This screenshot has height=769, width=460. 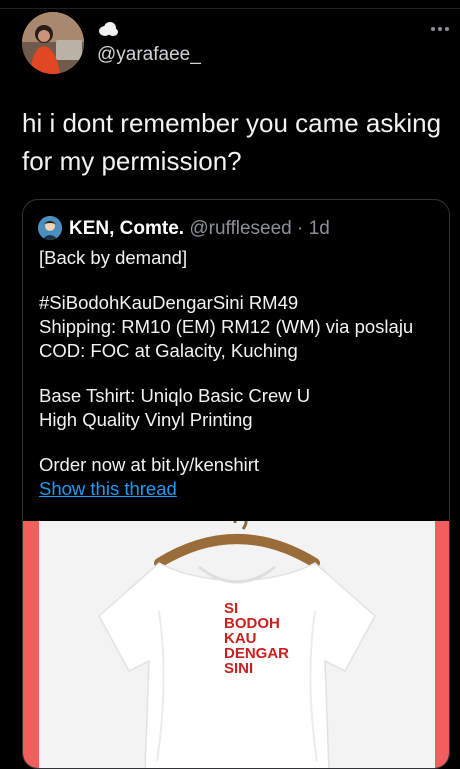 I want to click on quote-line: COD: FOC at Galacity, Kuching, so click(x=168, y=350).